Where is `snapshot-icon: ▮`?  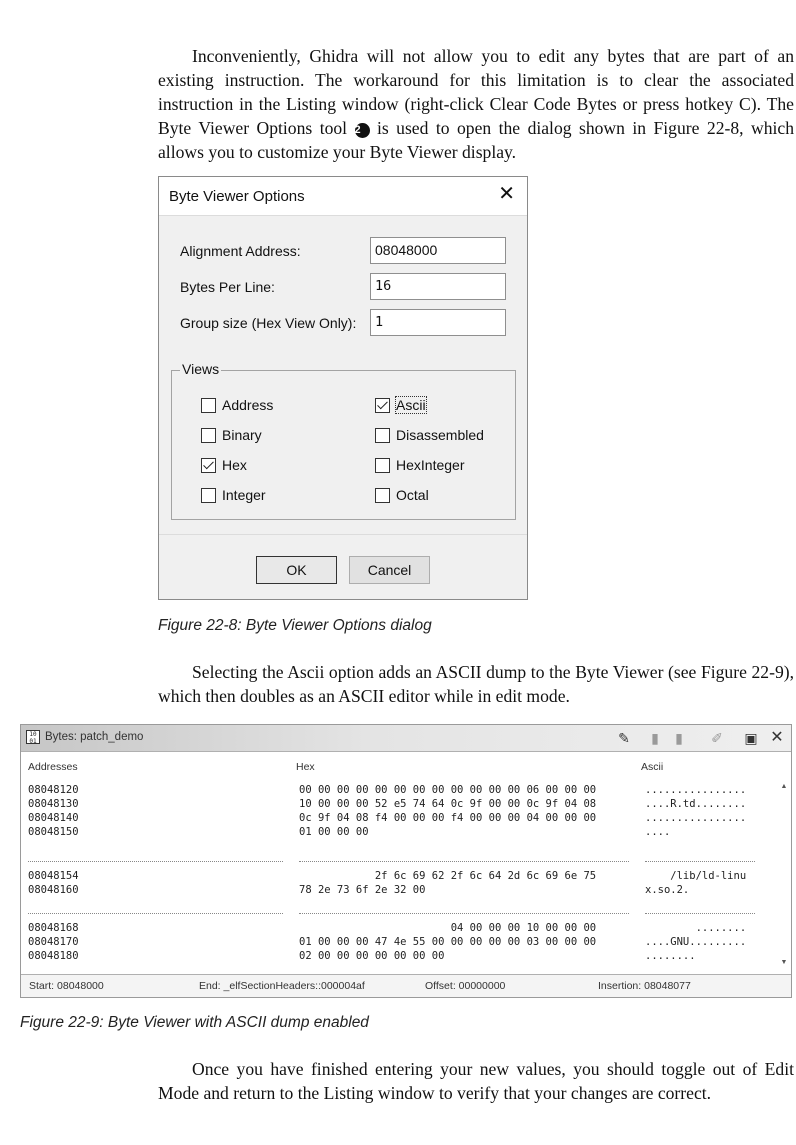 snapshot-icon: ▮ is located at coordinates (655, 738).